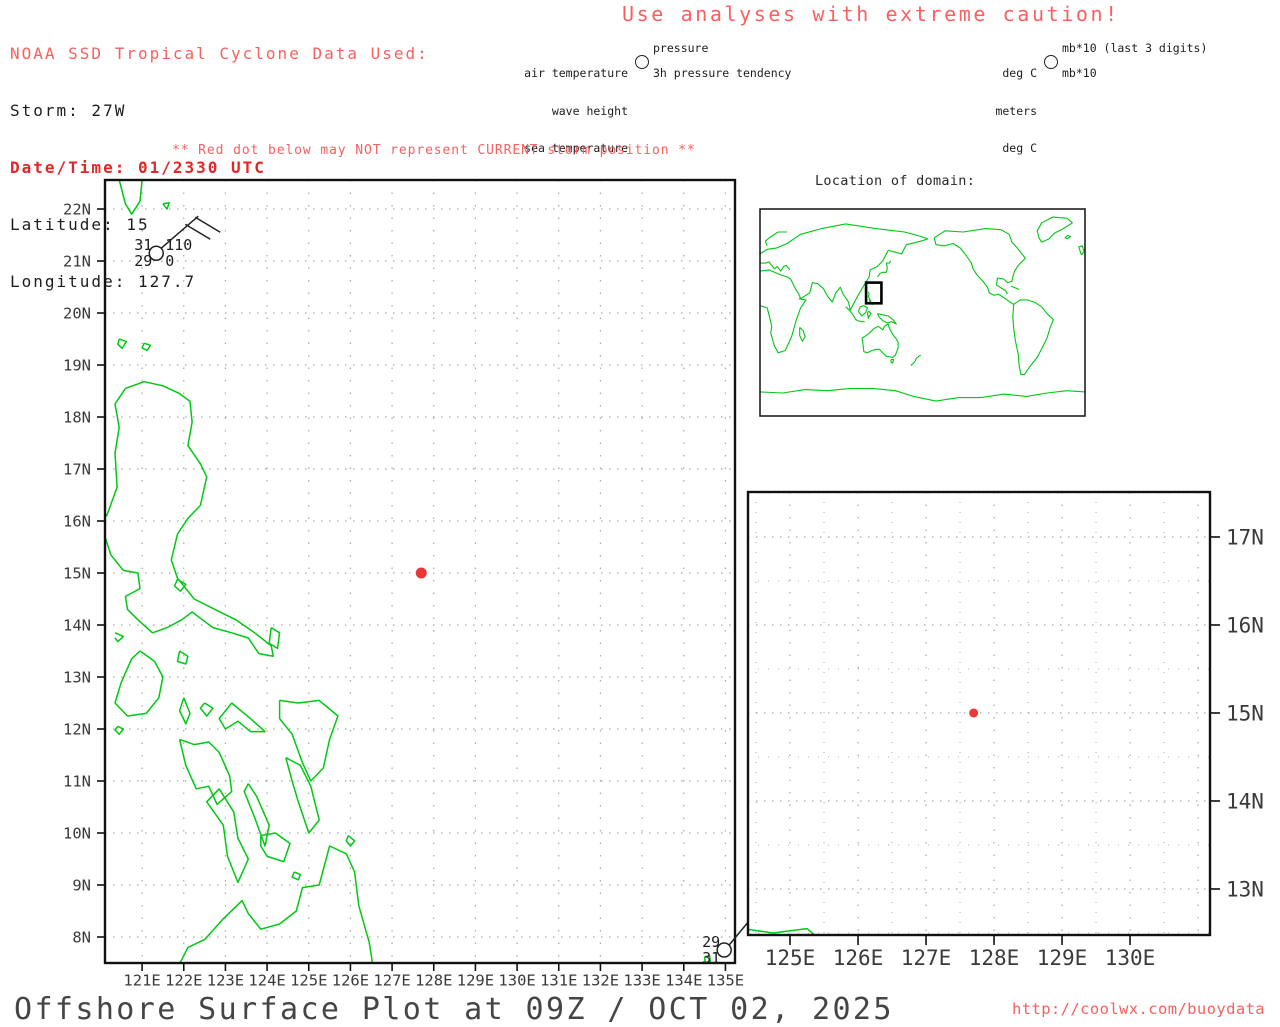 The height and width of the screenshot is (1027, 1280). I want to click on legend-units-left: deg C meters deg C, so click(1001, 111).